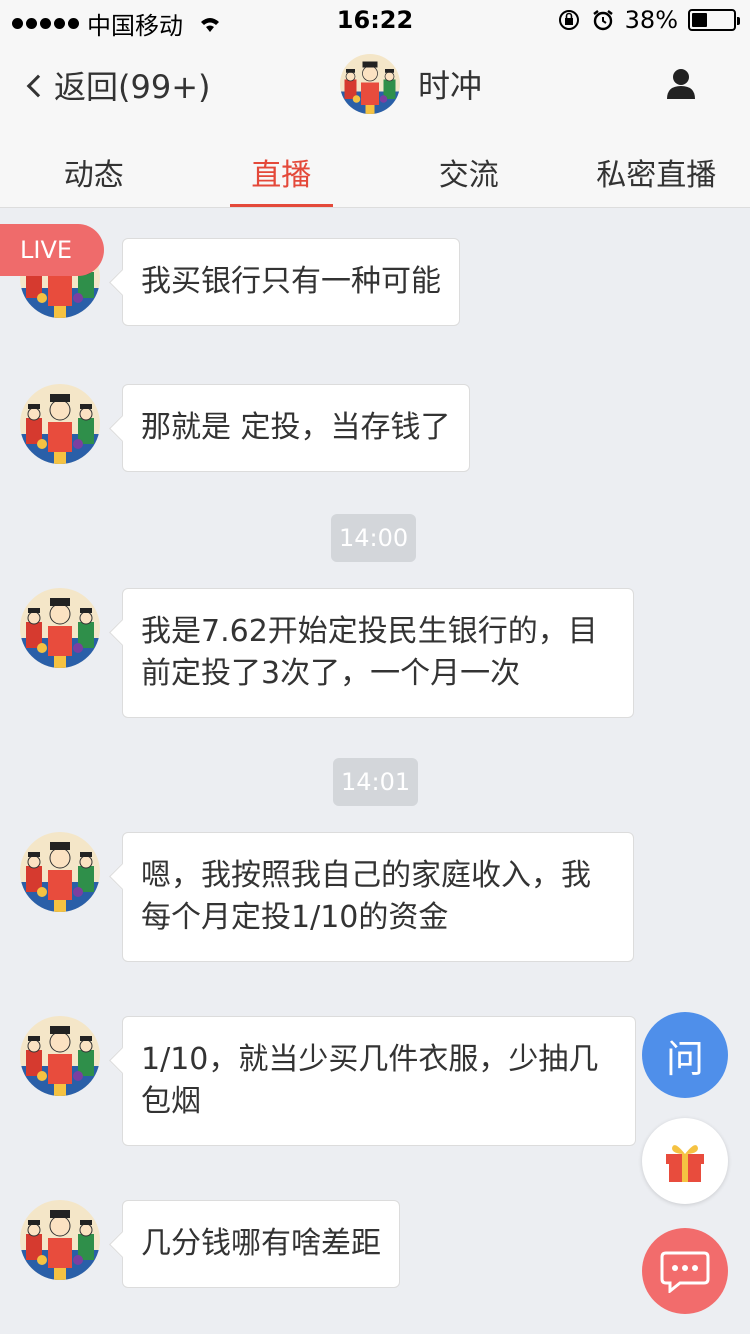 This screenshot has height=1334, width=750. What do you see at coordinates (379, 1081) in the screenshot?
I see `message-bubble: 1/10，就当少买几件衣服，少抽几包烟` at bounding box center [379, 1081].